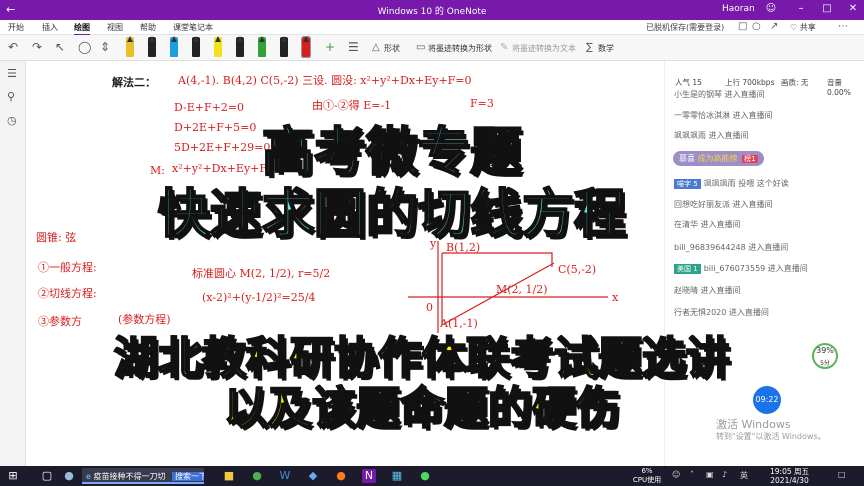  What do you see at coordinates (843, 26) in the screenshot?
I see `more-icon: ⋯` at bounding box center [843, 26].